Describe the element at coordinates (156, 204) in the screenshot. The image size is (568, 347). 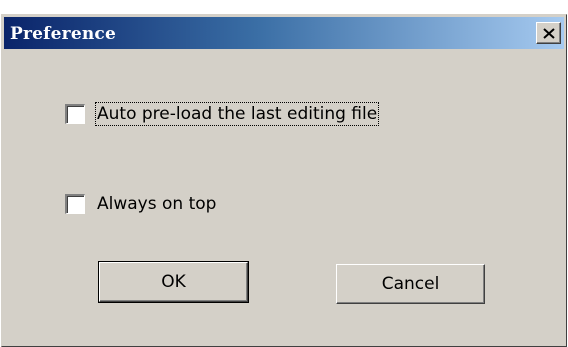
I see `always-on-top-label: Always on top` at that location.